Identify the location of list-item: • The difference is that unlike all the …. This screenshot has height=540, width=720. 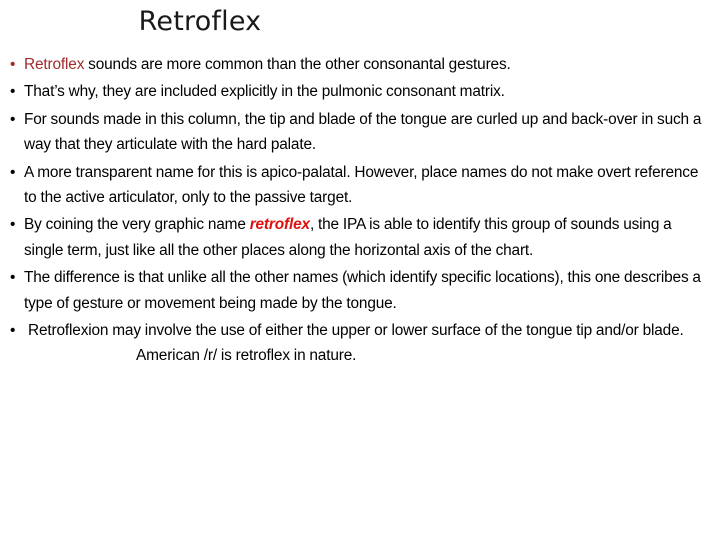
(360, 290).